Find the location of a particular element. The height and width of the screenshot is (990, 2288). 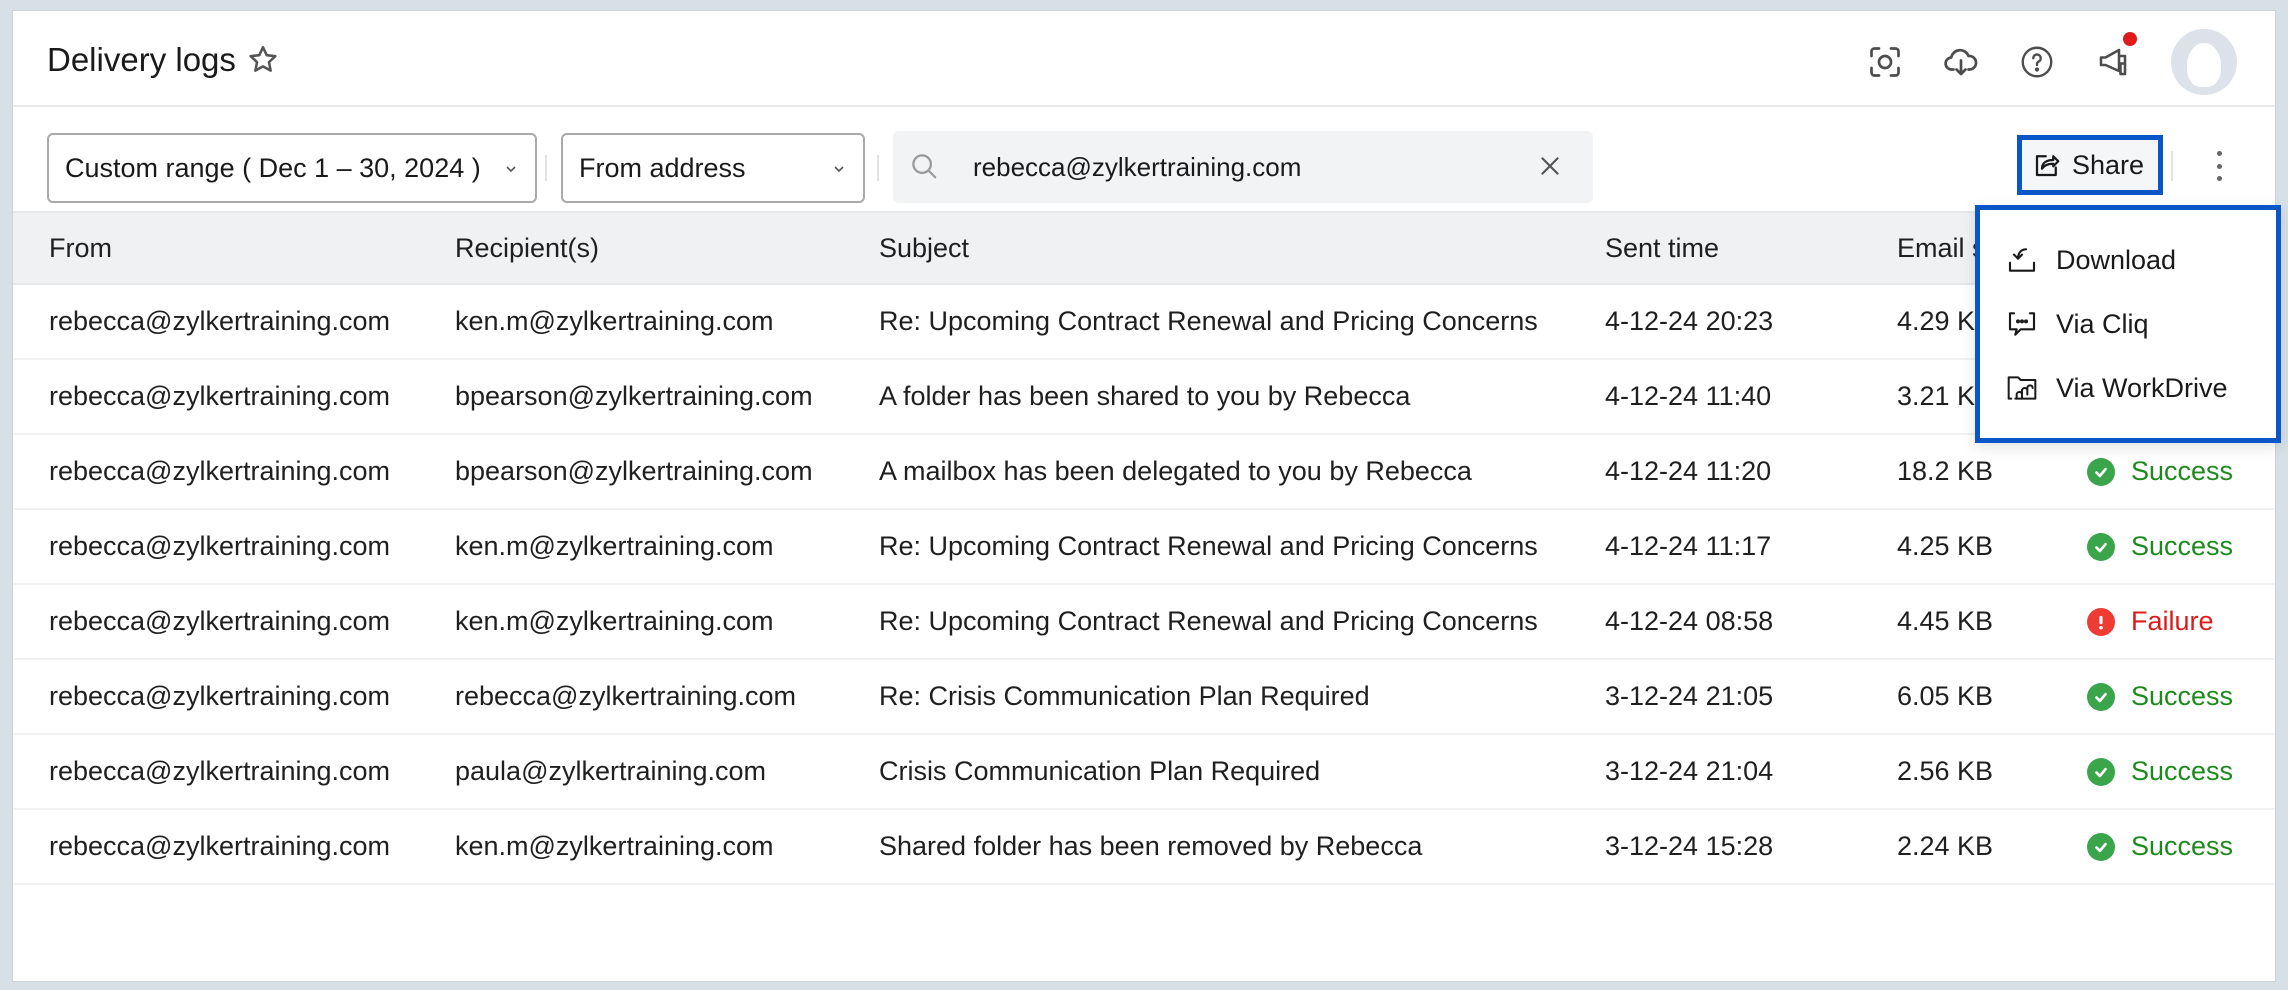

page-header: Delivery logs is located at coordinates (1144, 59).